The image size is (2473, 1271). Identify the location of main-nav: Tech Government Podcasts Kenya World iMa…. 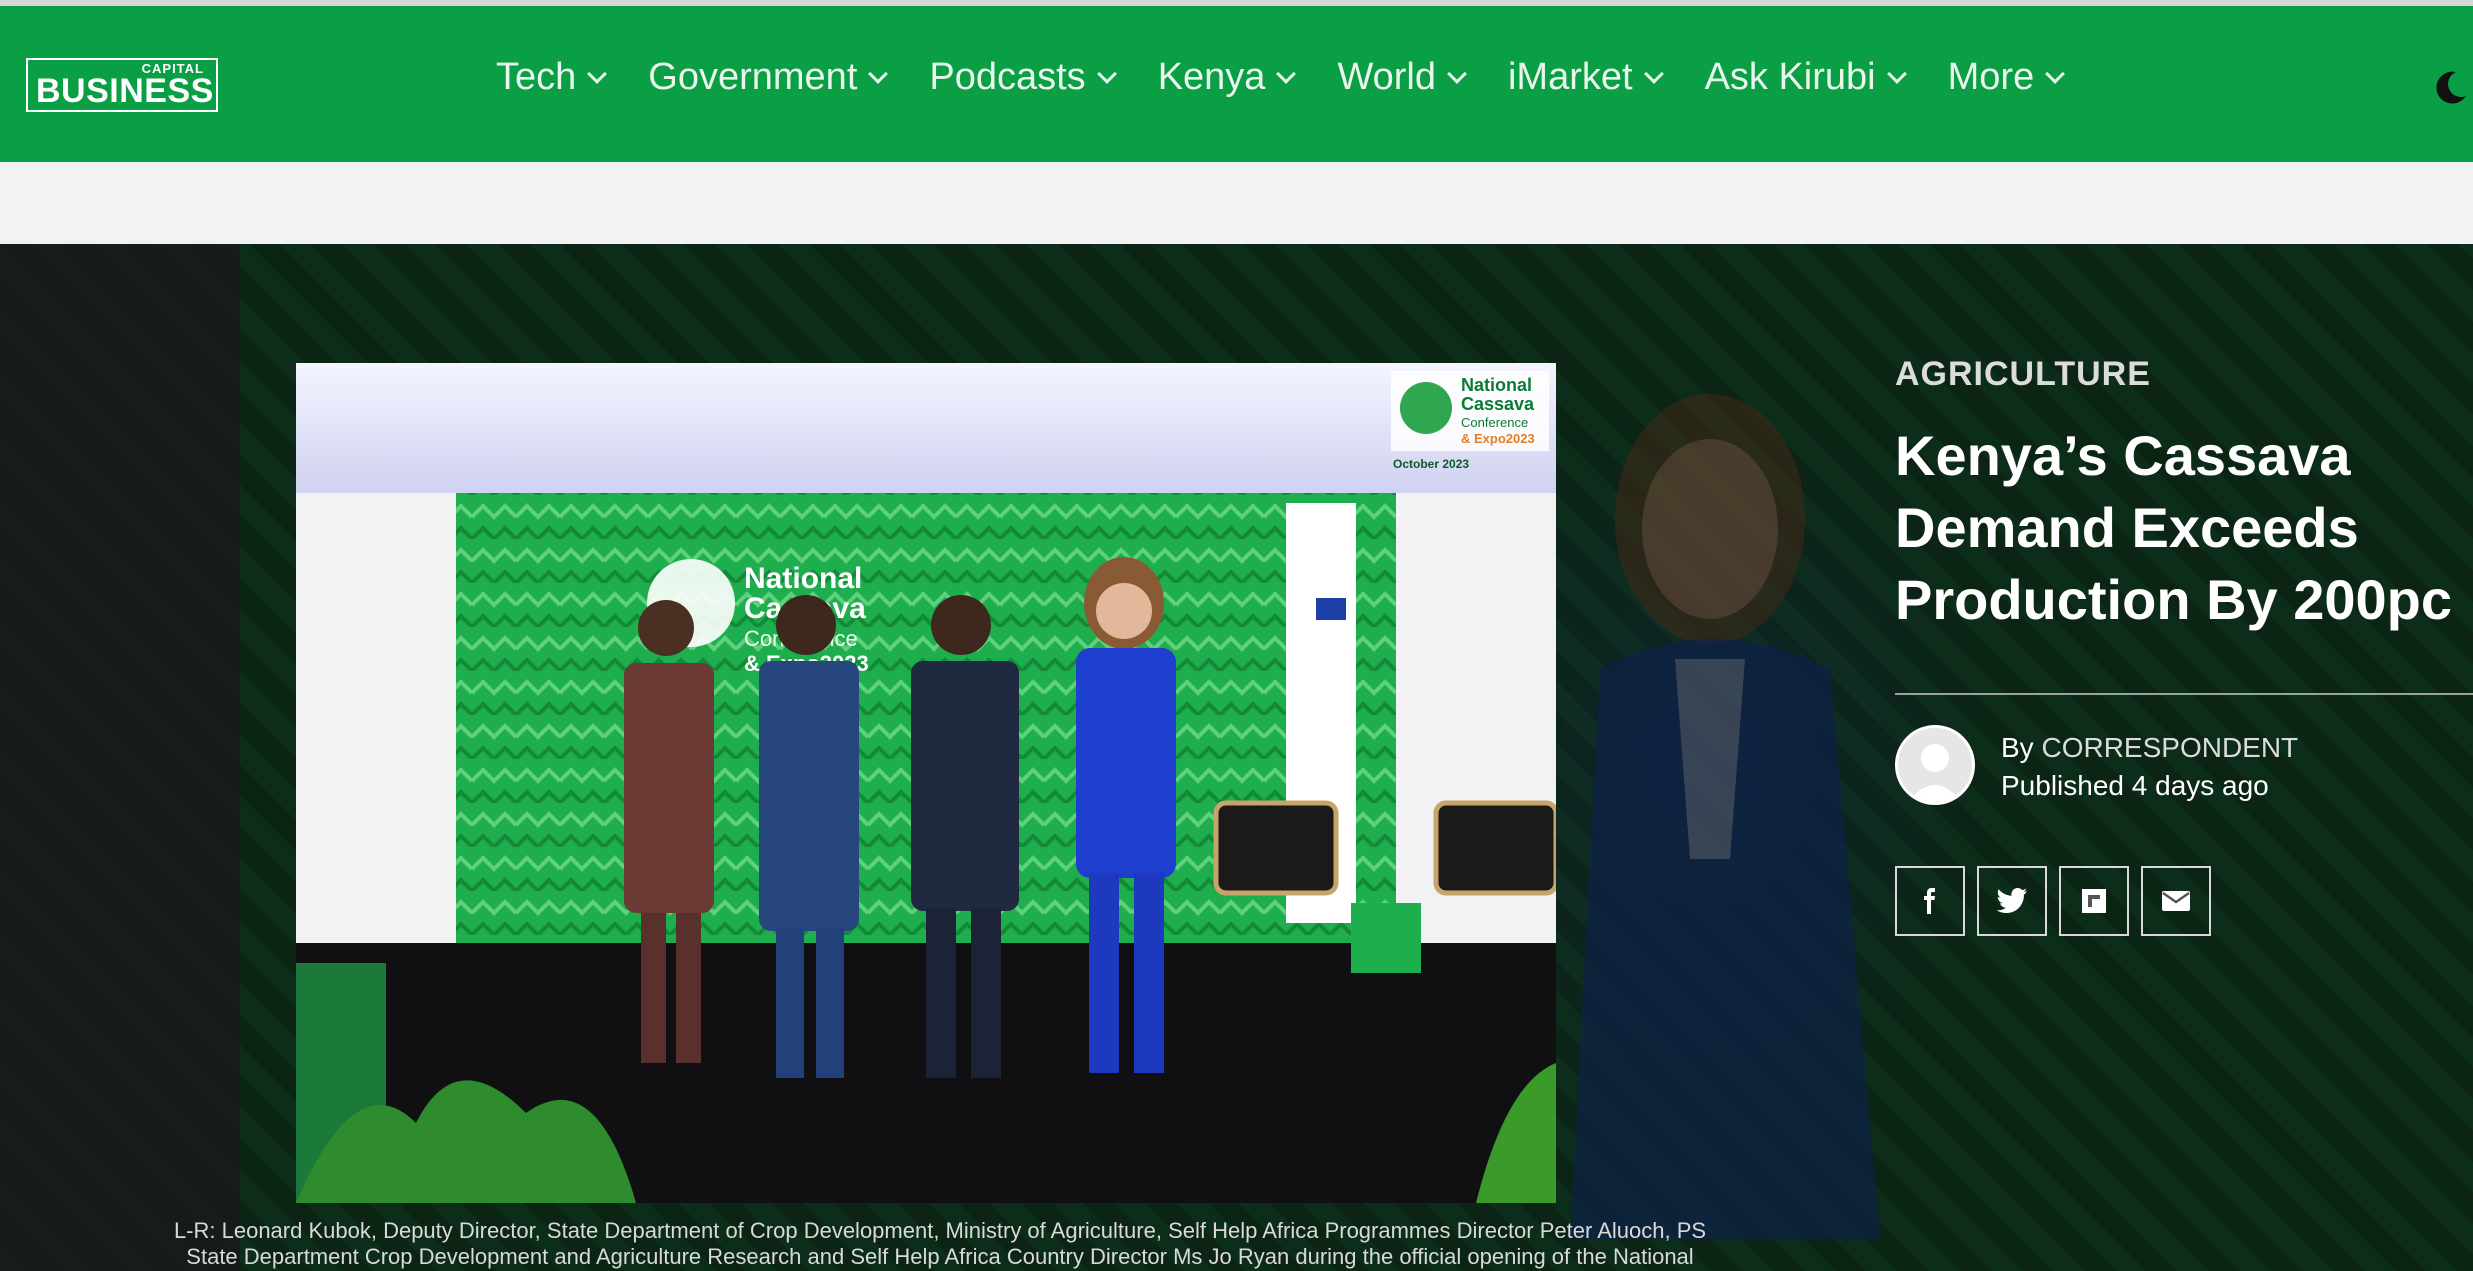
(1301, 77).